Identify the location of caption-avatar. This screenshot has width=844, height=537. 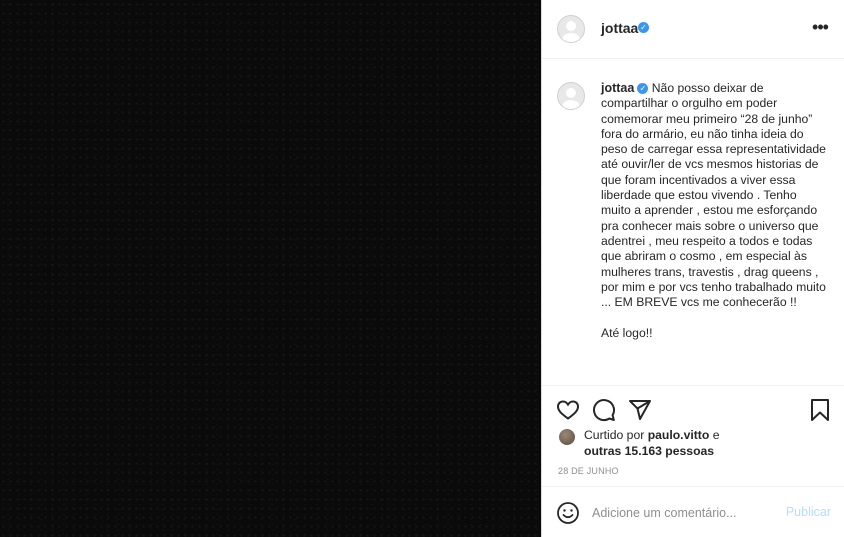
(571, 96).